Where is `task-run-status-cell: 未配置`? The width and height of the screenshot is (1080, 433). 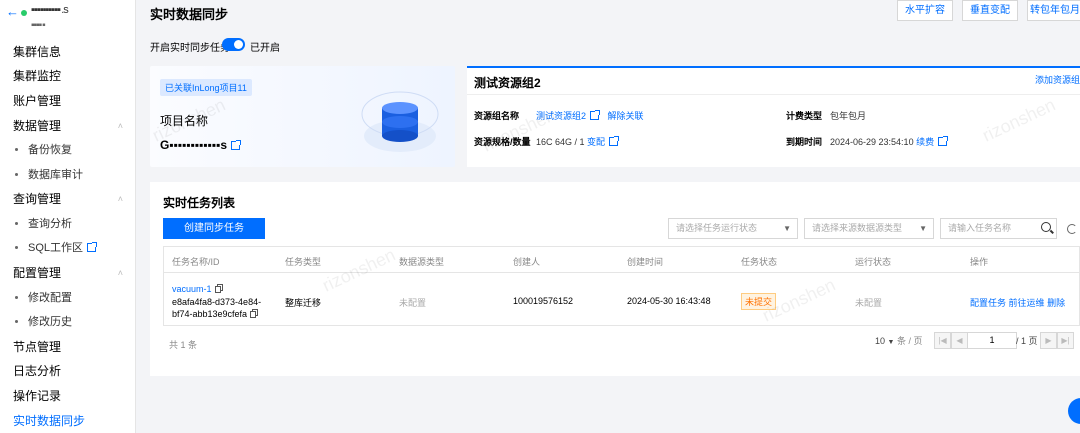
task-run-status-cell: 未配置 is located at coordinates (869, 303).